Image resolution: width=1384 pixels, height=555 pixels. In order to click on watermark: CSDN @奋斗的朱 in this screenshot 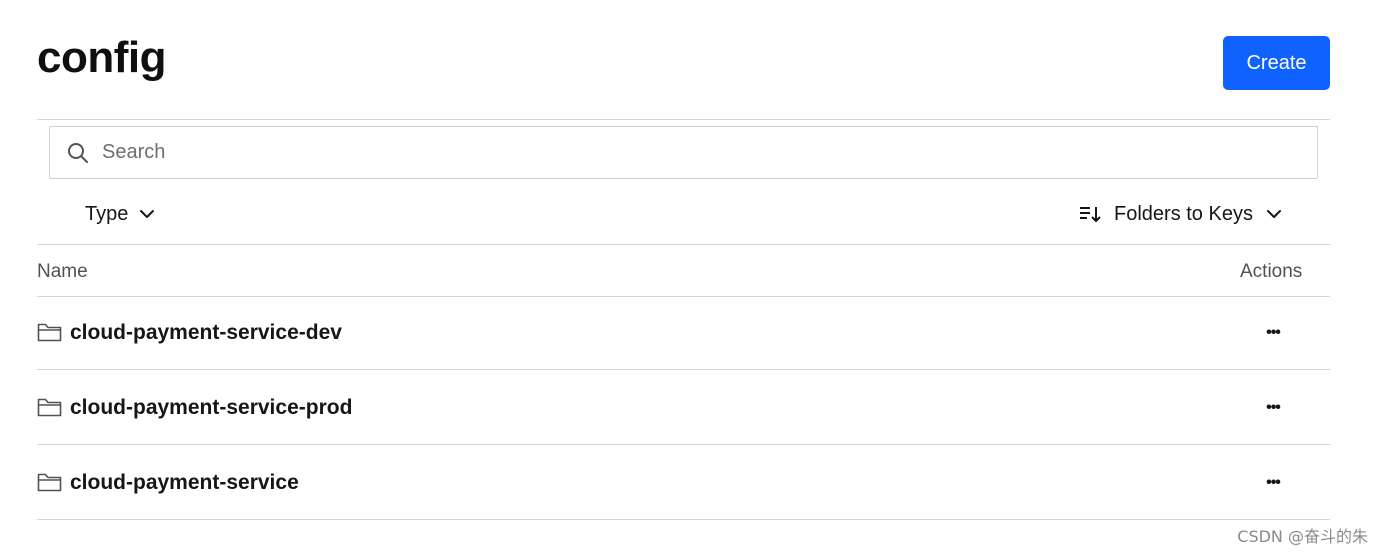, I will do `click(1302, 536)`.